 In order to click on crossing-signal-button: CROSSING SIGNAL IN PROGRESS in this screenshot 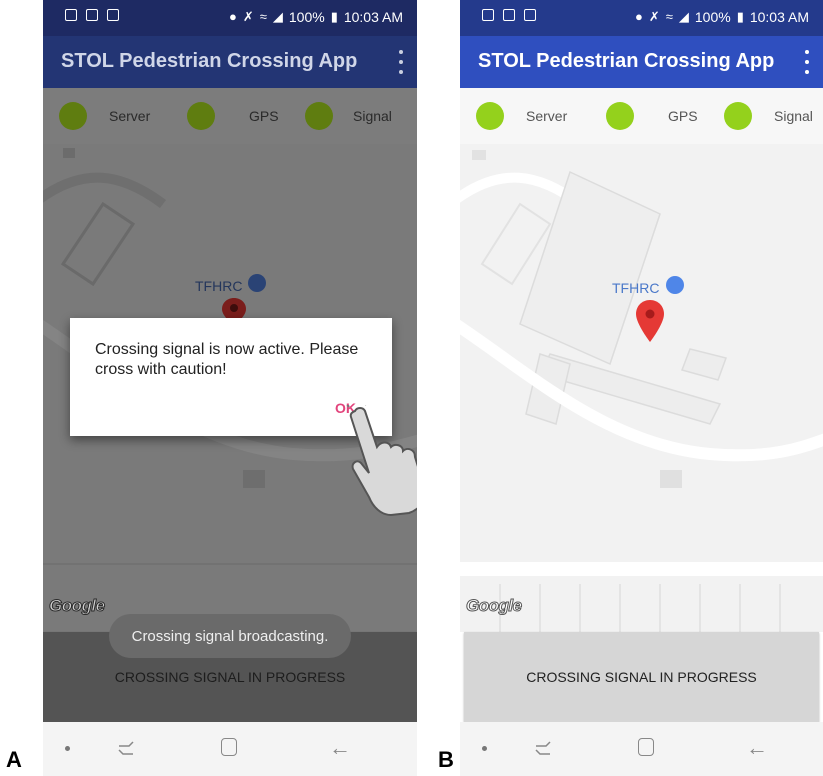, I will do `click(641, 677)`.